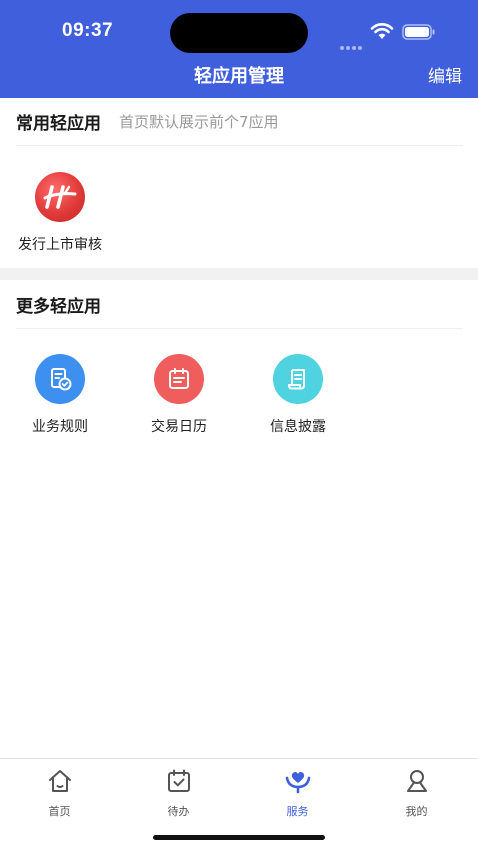 This screenshot has height=850, width=478. Describe the element at coordinates (352, 42) in the screenshot. I see `cellular-signal-icon` at that location.